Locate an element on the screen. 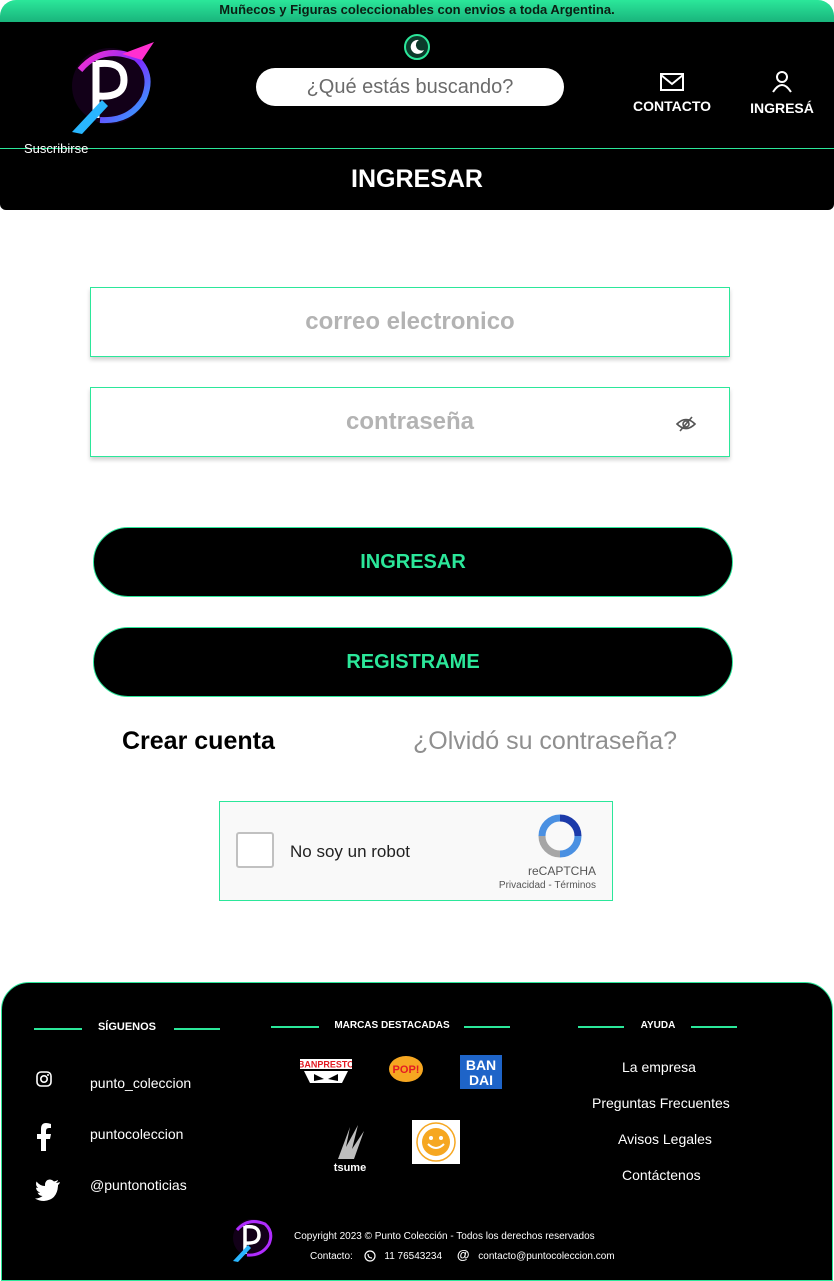  user-icon is located at coordinates (782, 82).